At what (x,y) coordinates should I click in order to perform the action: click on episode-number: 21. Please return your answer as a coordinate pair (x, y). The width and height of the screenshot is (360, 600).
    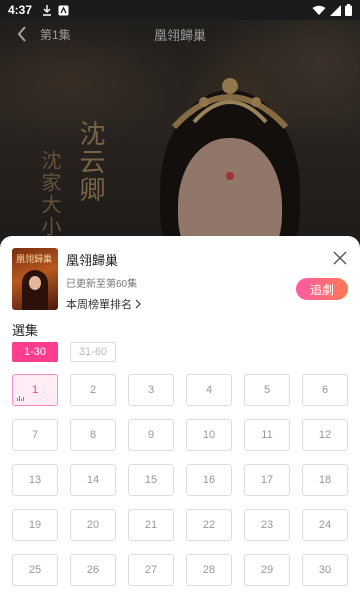
    Looking at the image, I should click on (151, 525).